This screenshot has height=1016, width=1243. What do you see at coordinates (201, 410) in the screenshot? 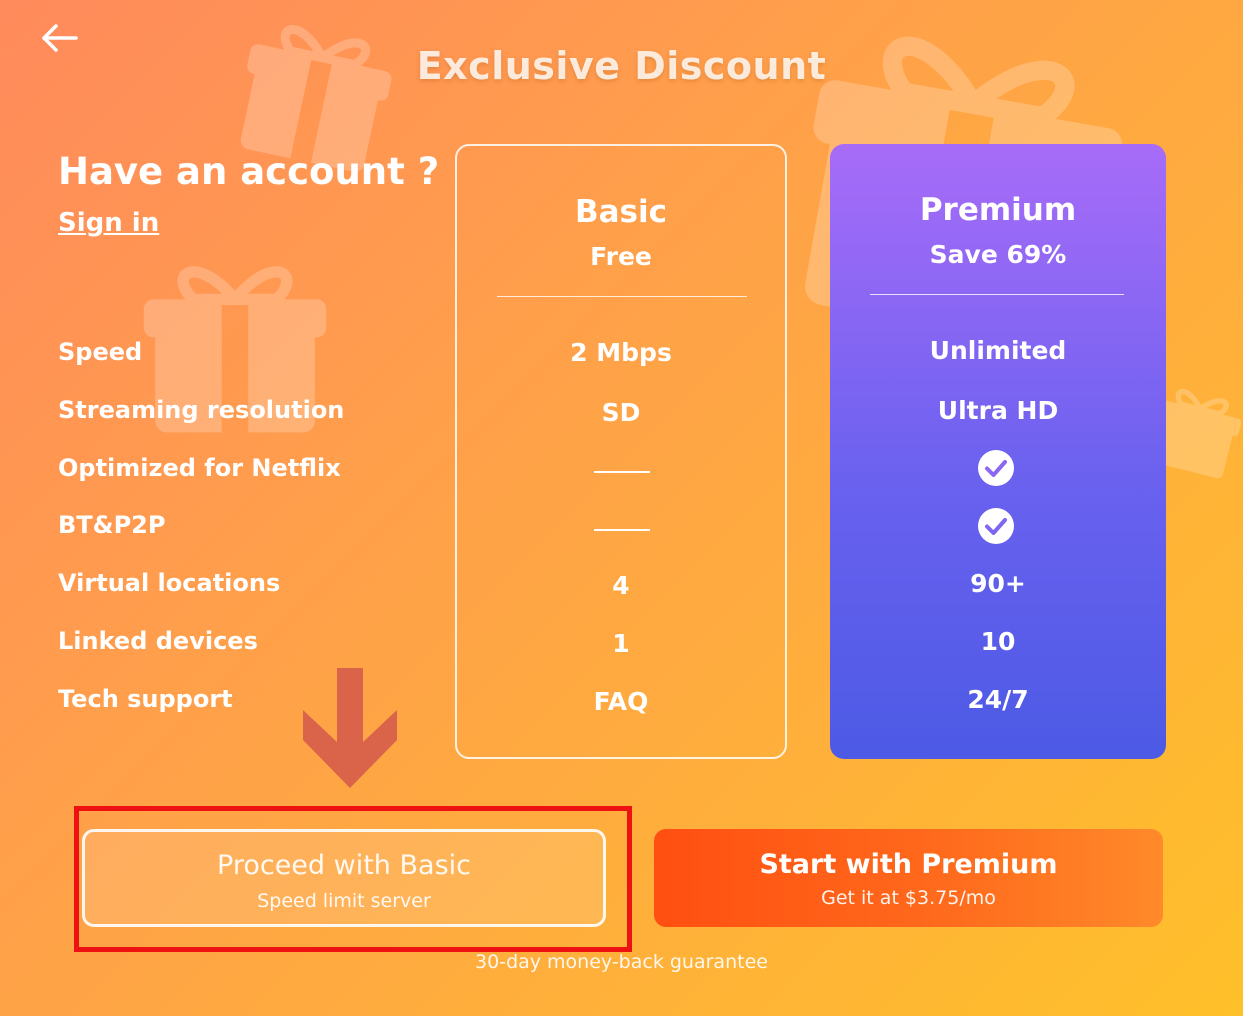
I see `feature-label-streaming-resolution: Streaming resolution` at bounding box center [201, 410].